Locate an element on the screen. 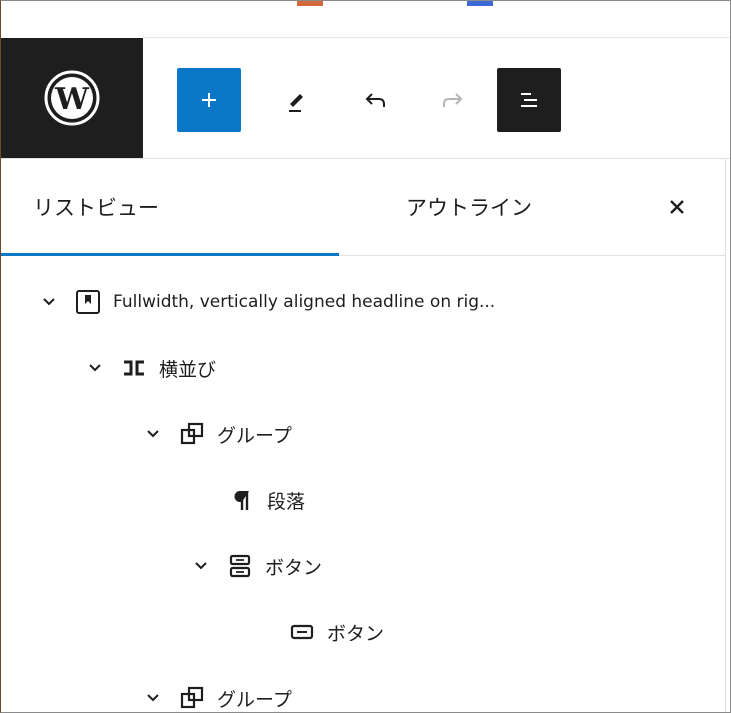 Image resolution: width=731 pixels, height=713 pixels. columns-icon is located at coordinates (134, 368).